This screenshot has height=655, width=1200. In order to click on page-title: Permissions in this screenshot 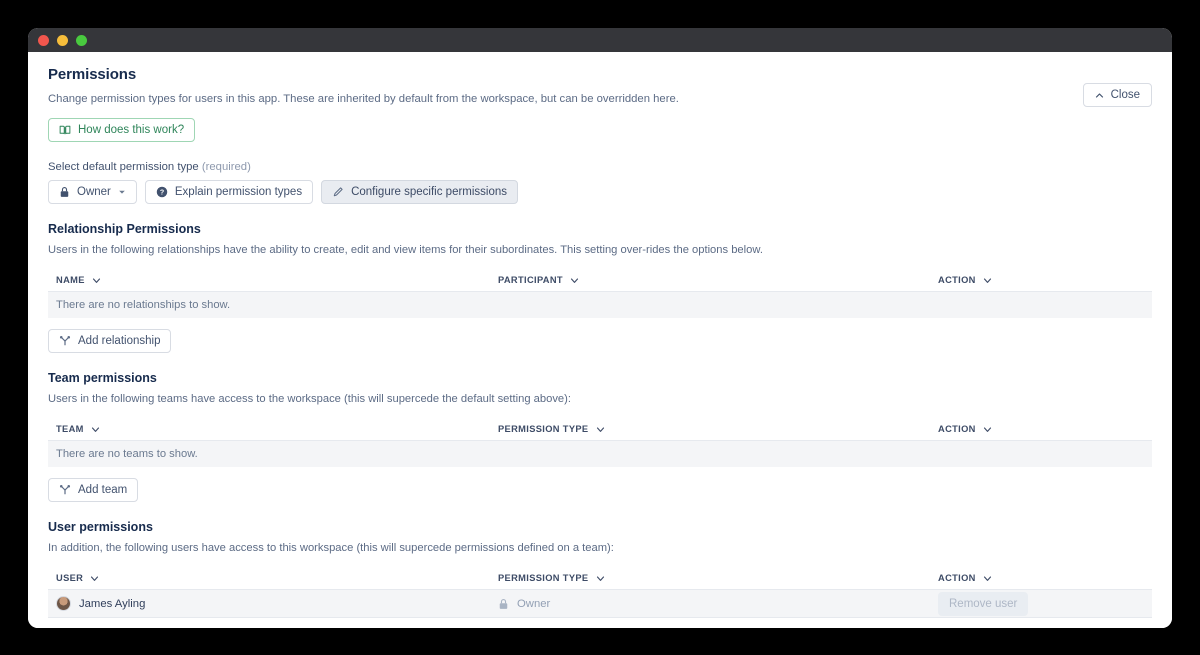, I will do `click(92, 74)`.